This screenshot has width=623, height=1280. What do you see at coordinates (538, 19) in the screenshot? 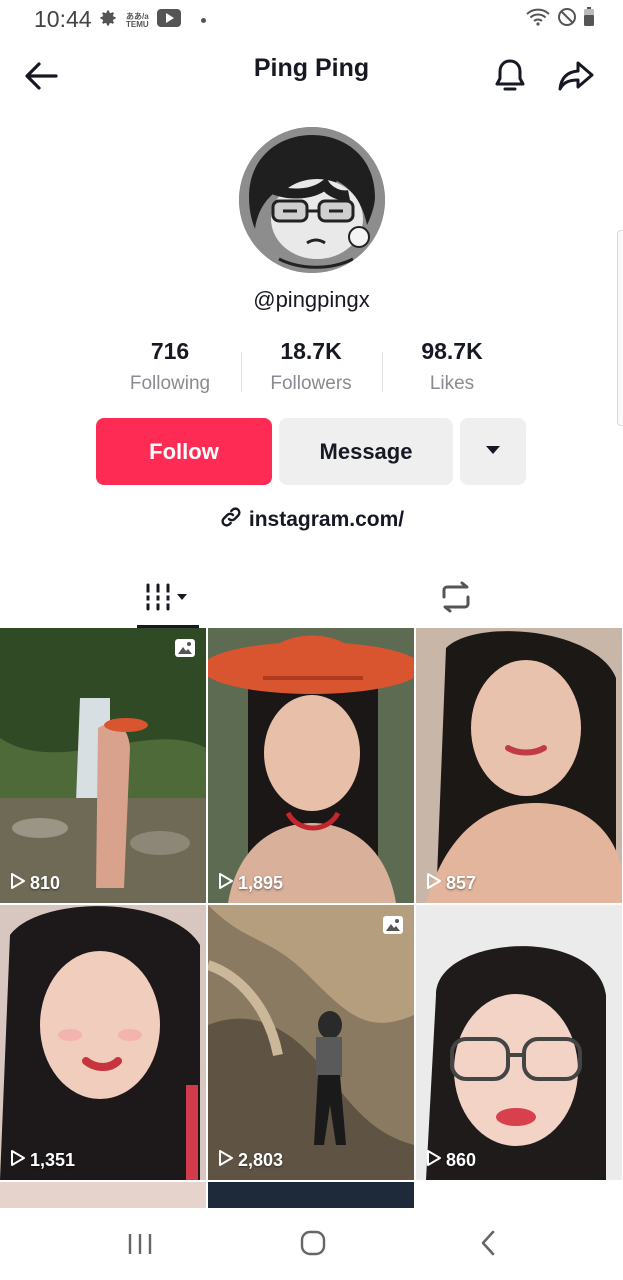
I see `wifi-icon` at bounding box center [538, 19].